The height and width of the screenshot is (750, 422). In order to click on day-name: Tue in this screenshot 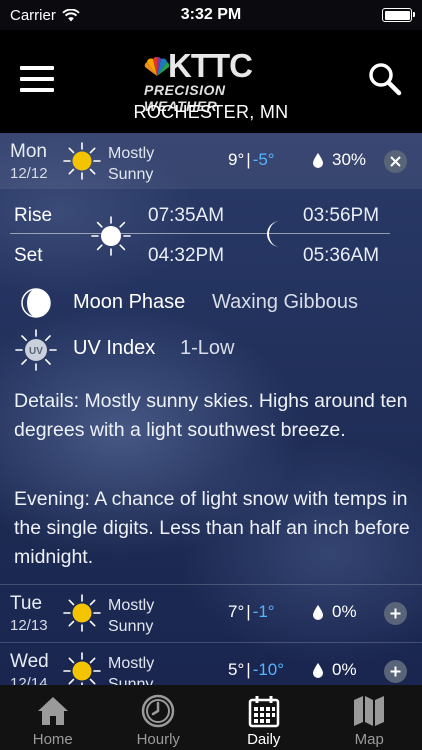, I will do `click(26, 603)`.